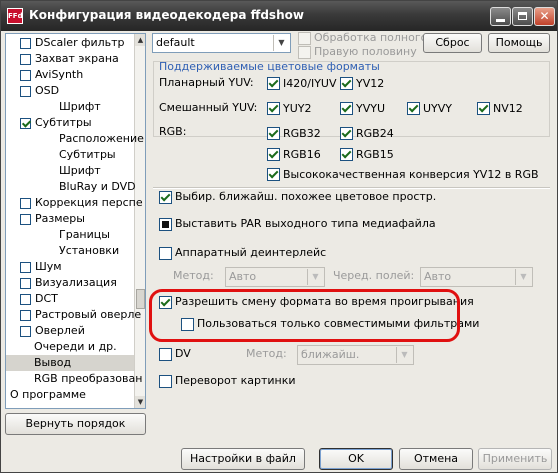 Image resolution: width=558 pixels, height=473 pixels. I want to click on nearest-colorspace-label: Выбир. ближайш. похожее цветовое простр., so click(306, 196).